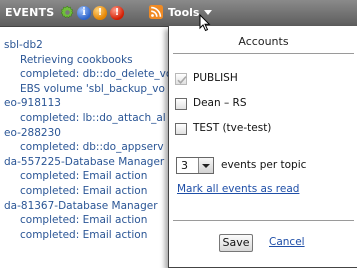 The height and width of the screenshot is (268, 357). Describe the element at coordinates (287, 242) in the screenshot. I see `cancel-link: Cancel` at that location.